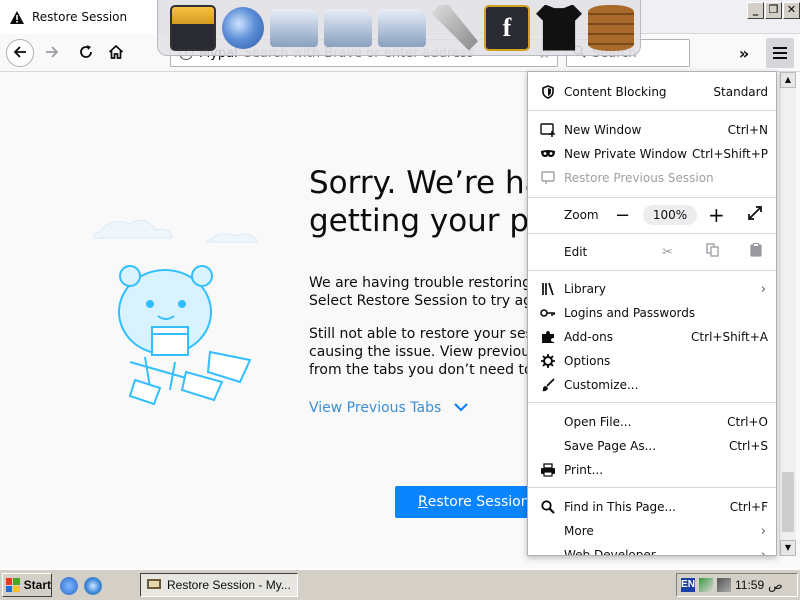 The image size is (800, 600). I want to click on puzzle-piece-icon, so click(548, 337).